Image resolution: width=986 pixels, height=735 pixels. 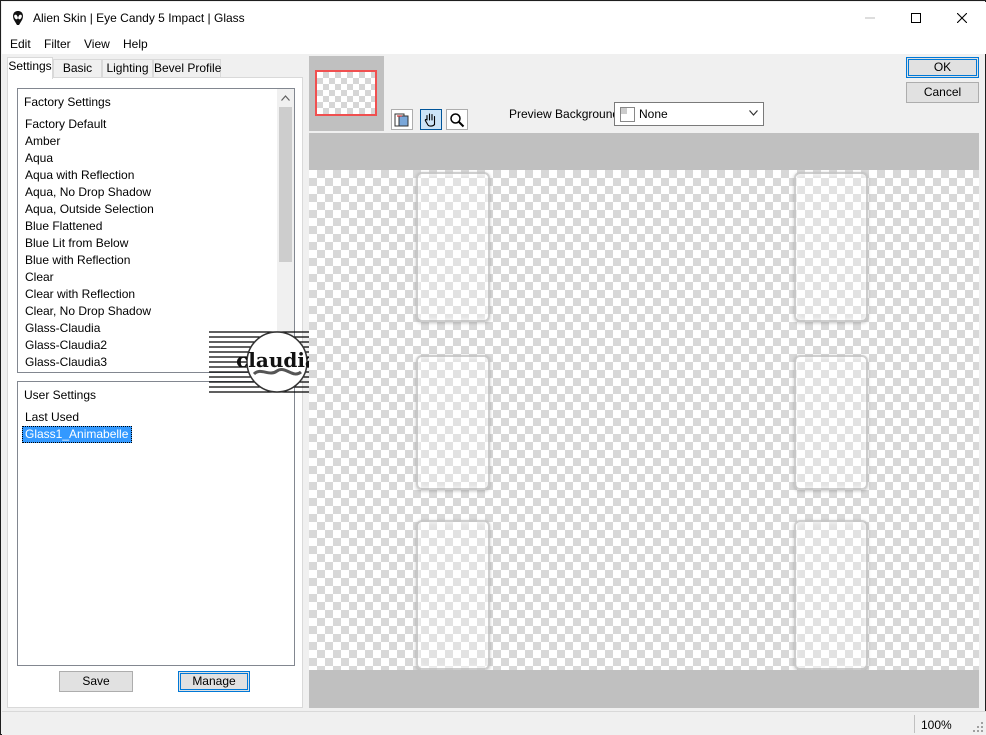 What do you see at coordinates (89, 124) in the screenshot?
I see `list-item: Factory Default` at bounding box center [89, 124].